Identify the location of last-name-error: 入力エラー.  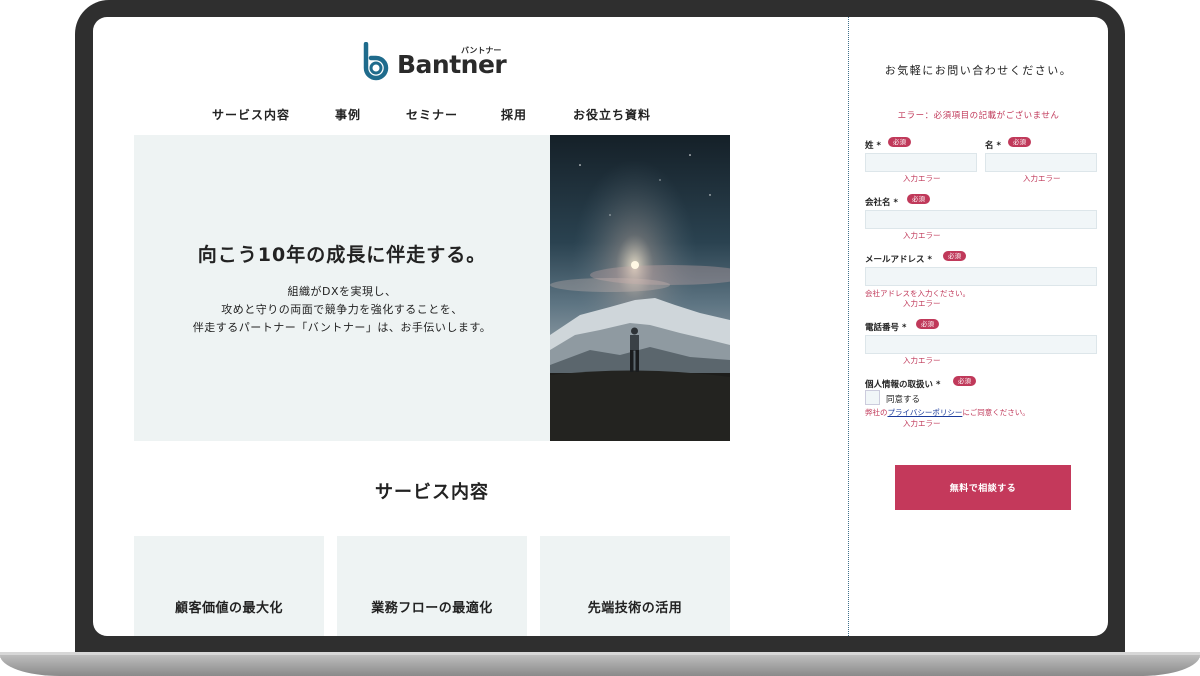
(922, 178).